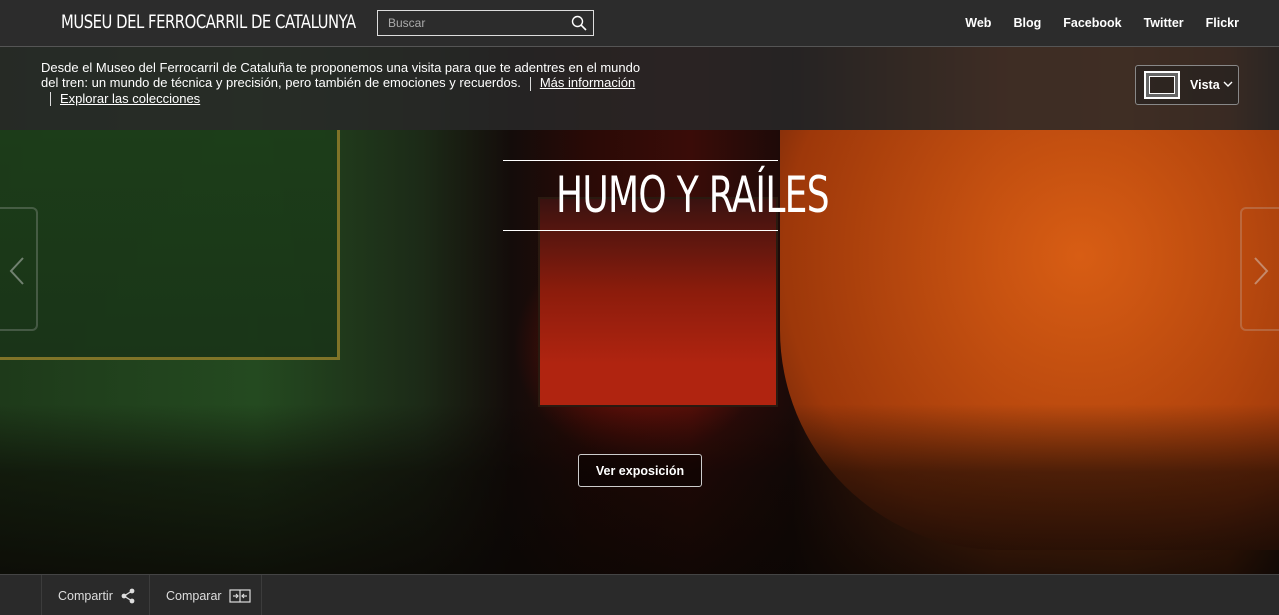 This screenshot has height=615, width=1279. What do you see at coordinates (639, 594) in the screenshot?
I see `bottom-toolbar: Compartir Comparar` at bounding box center [639, 594].